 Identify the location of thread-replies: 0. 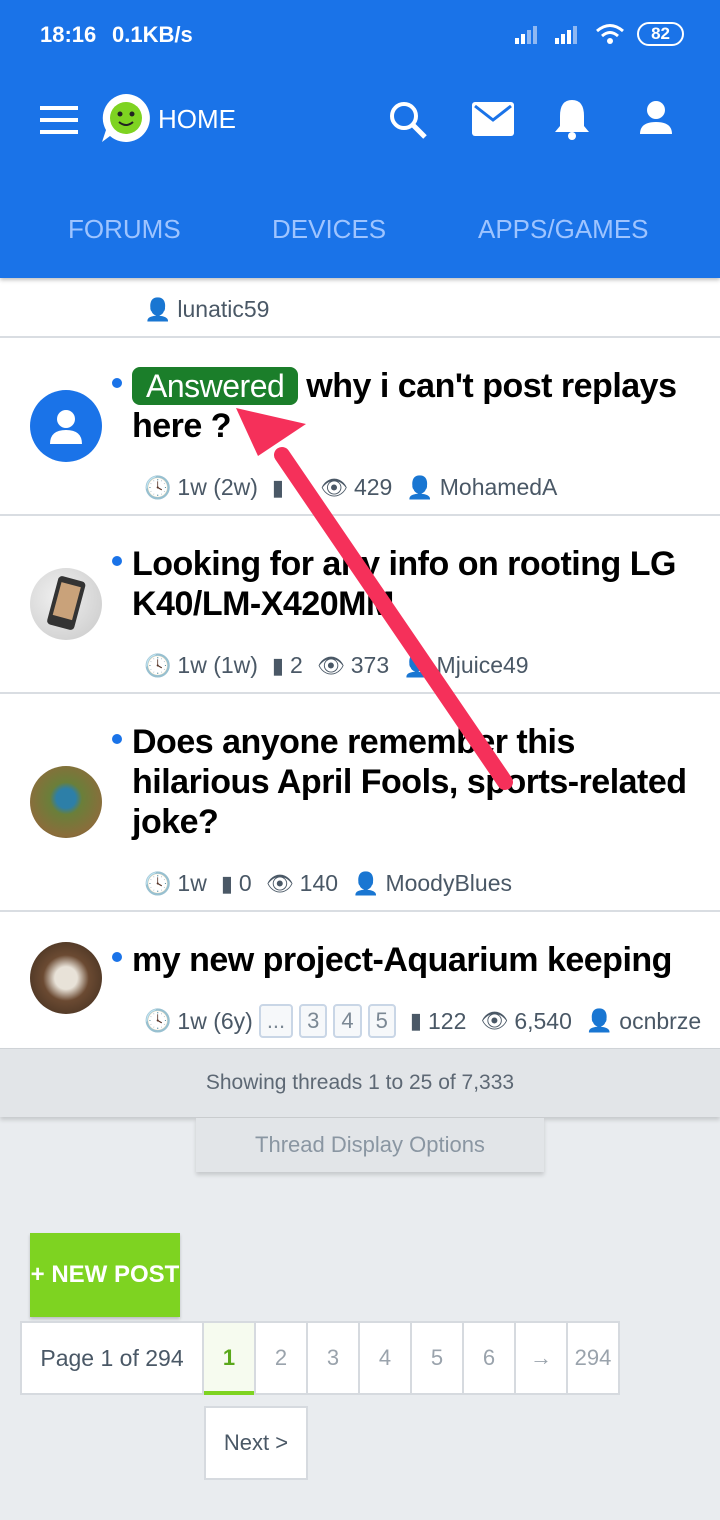
(245, 883).